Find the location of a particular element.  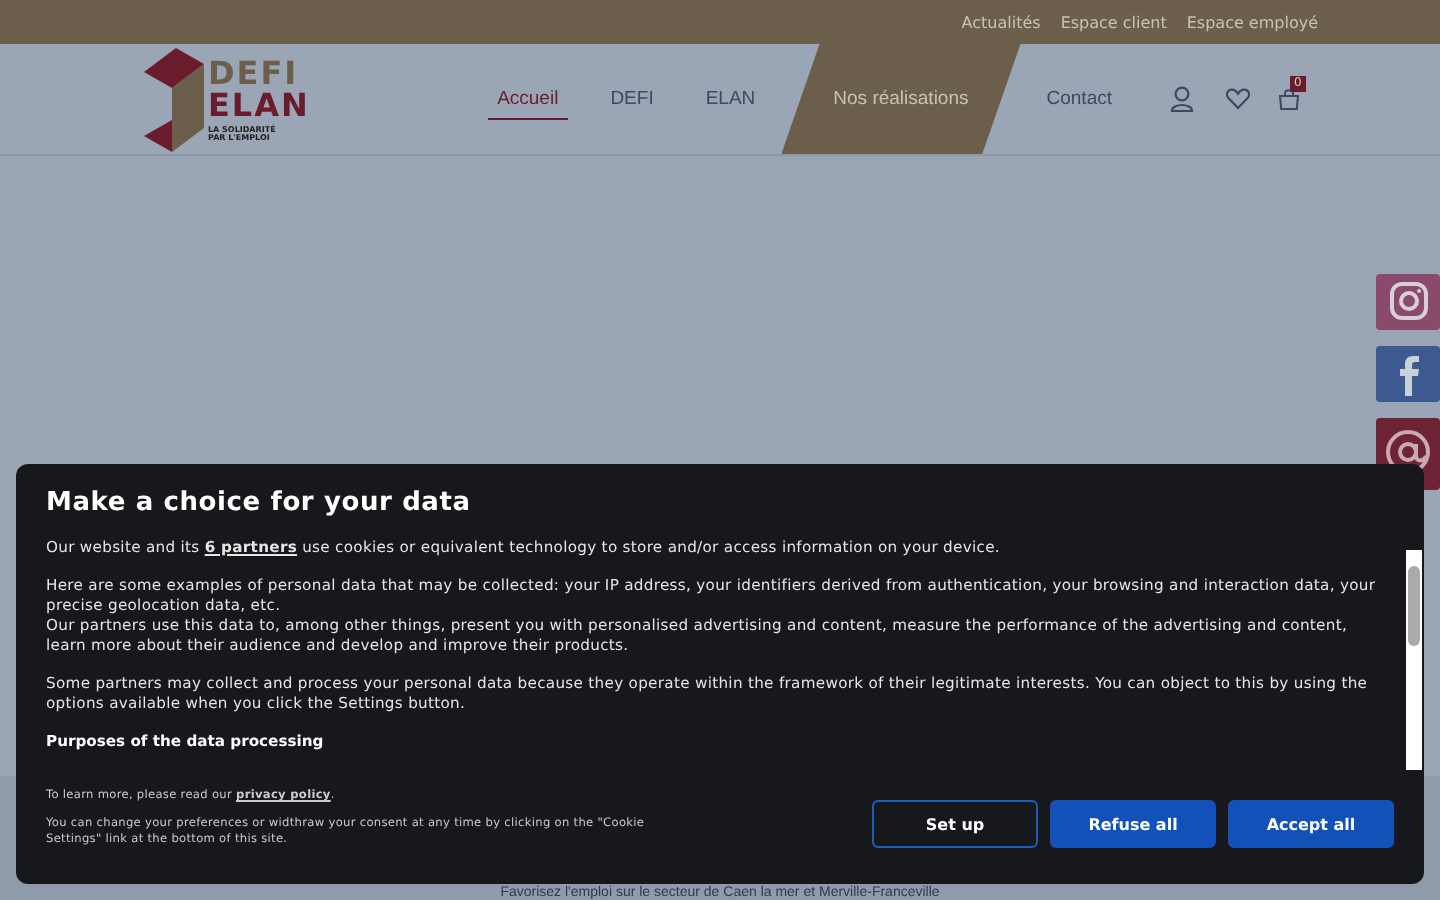

top-link: Actualités is located at coordinates (1001, 22).